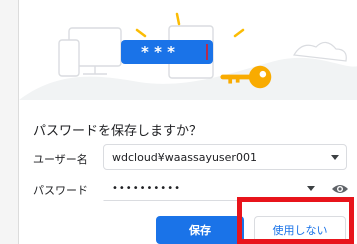 The height and width of the screenshot is (244, 357). I want to click on key-icon, so click(246, 77).